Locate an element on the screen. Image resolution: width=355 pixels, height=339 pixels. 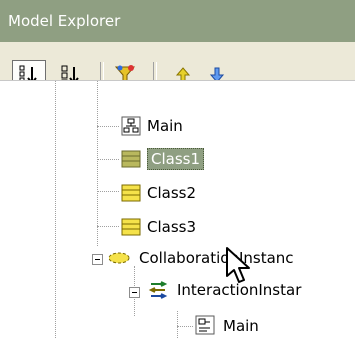
tree-item-main-diagram: Main is located at coordinates (152, 126).